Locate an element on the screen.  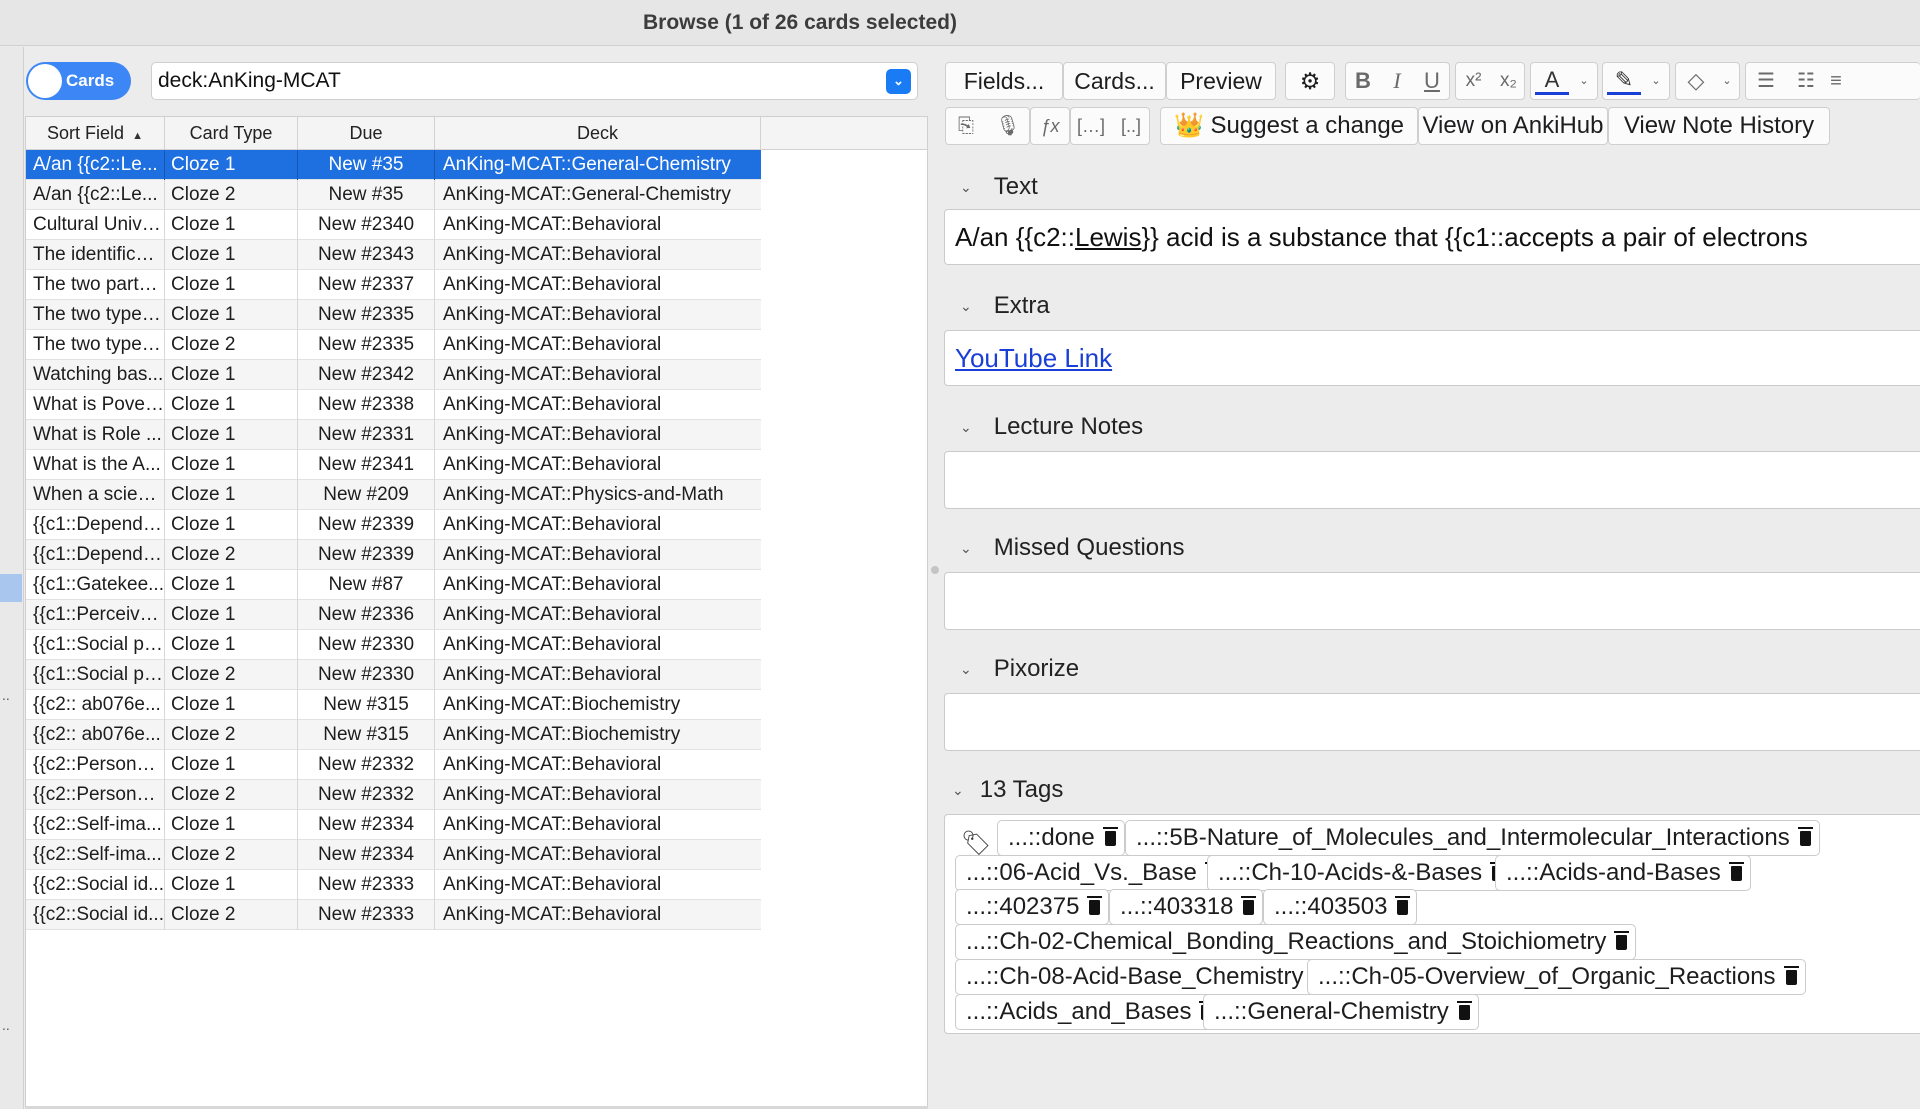
column-header-deck: Deck is located at coordinates (598, 133).